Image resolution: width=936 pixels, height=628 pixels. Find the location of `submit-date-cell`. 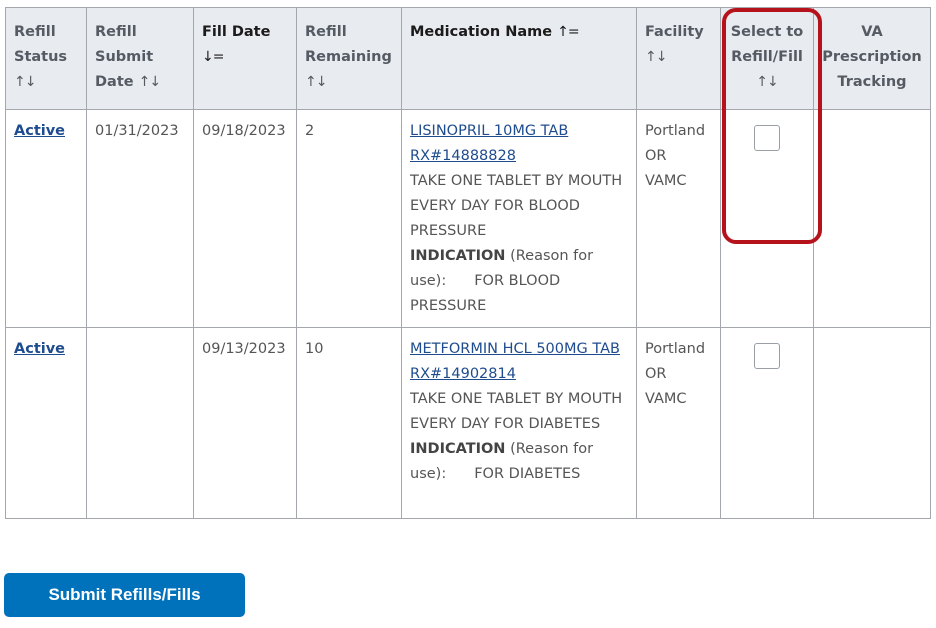

submit-date-cell is located at coordinates (140, 423).